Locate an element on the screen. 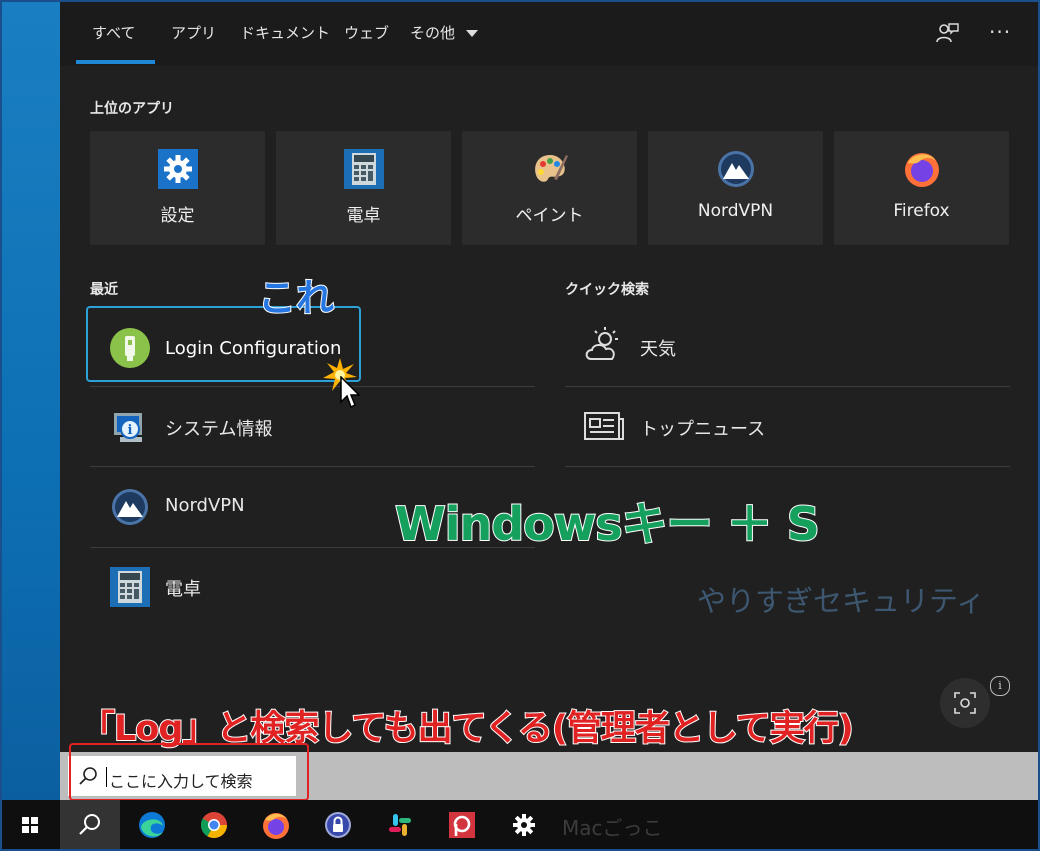  visual-search-button is located at coordinates (965, 703).